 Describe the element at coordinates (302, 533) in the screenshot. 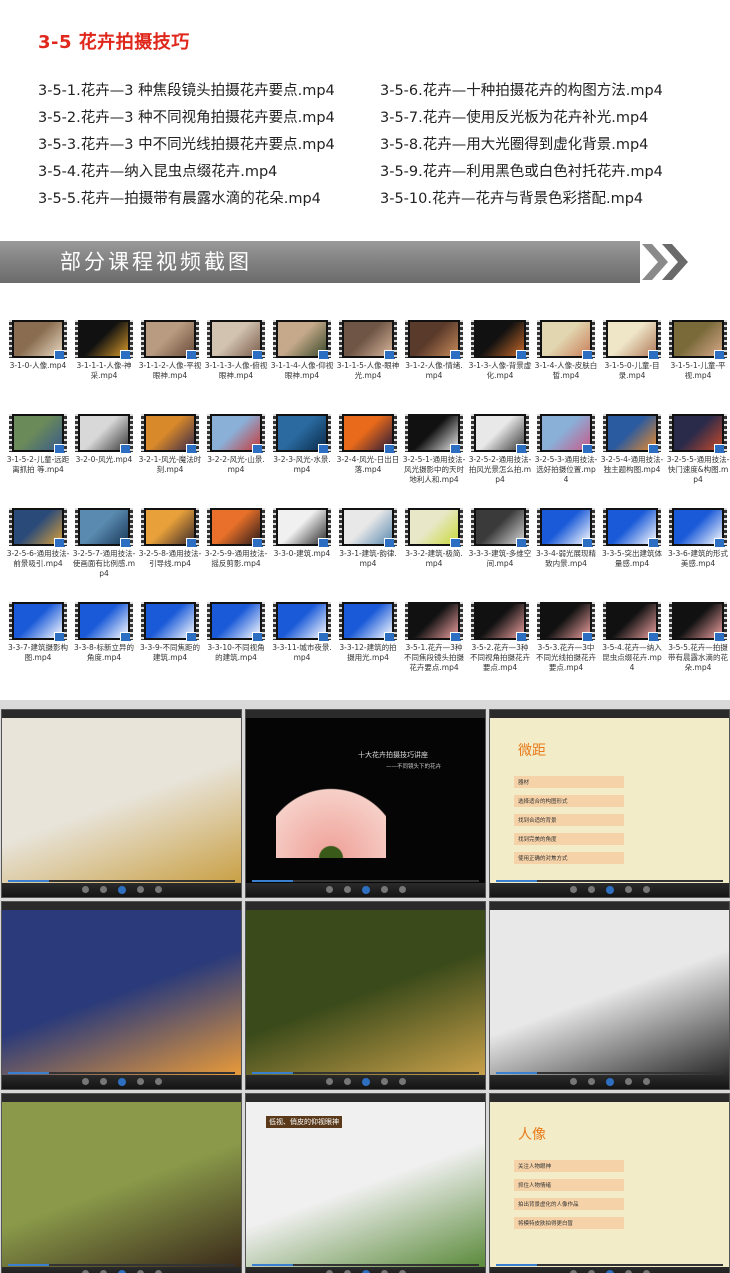

I see `video-thumbnail: 3-3-0-建筑.mp4` at that location.